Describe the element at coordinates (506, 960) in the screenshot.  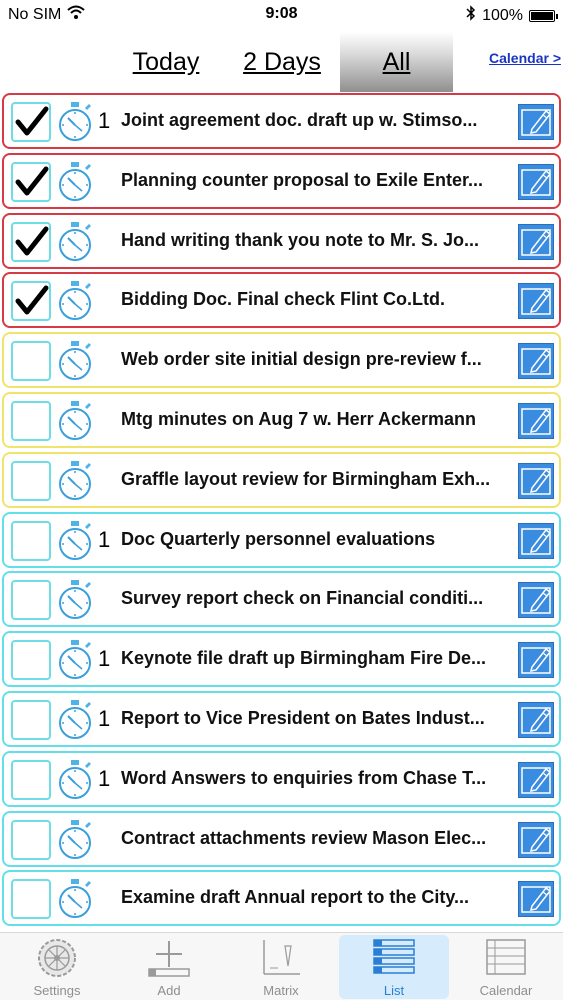
I see `calendar-icon` at that location.